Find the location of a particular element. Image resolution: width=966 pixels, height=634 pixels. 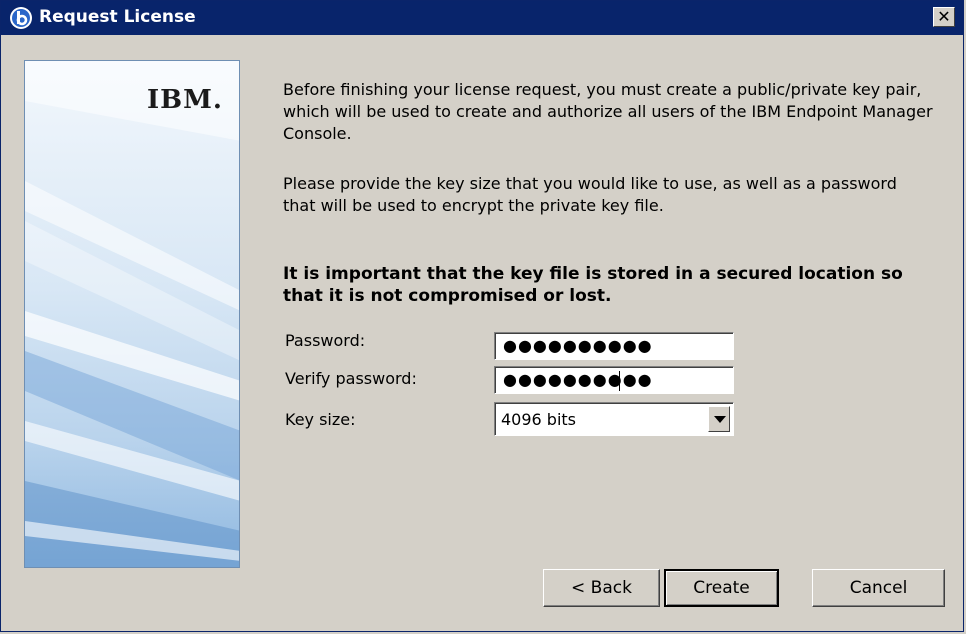

title-bar: Request License ✕ is located at coordinates (482, 18).